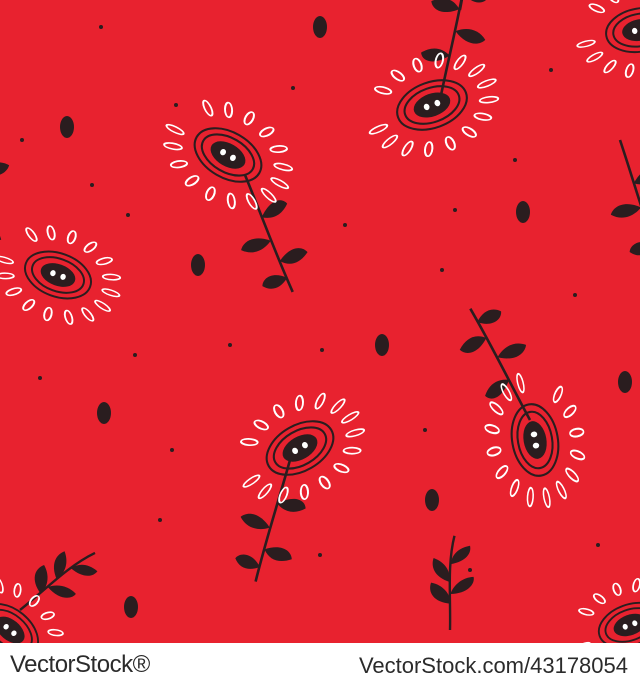  Describe the element at coordinates (43, 664) in the screenshot. I see `brand-word-vector: Vector` at that location.